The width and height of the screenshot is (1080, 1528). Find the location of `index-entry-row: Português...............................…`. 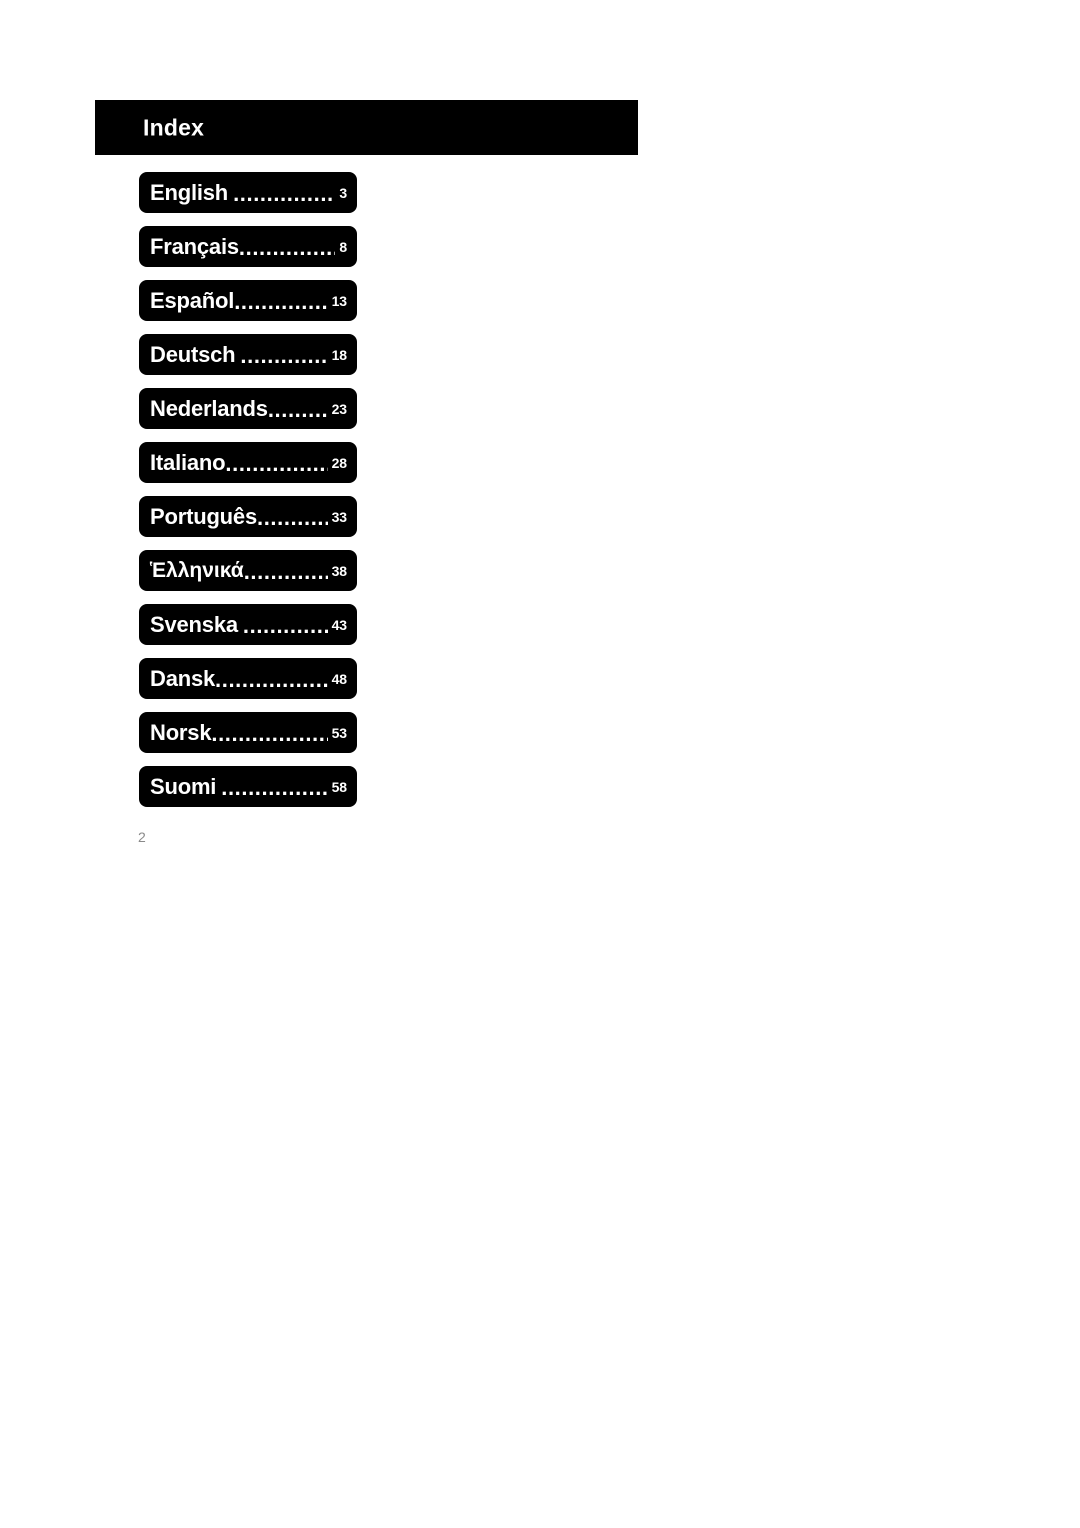

index-entry-row: Português...............................… is located at coordinates (248, 516).